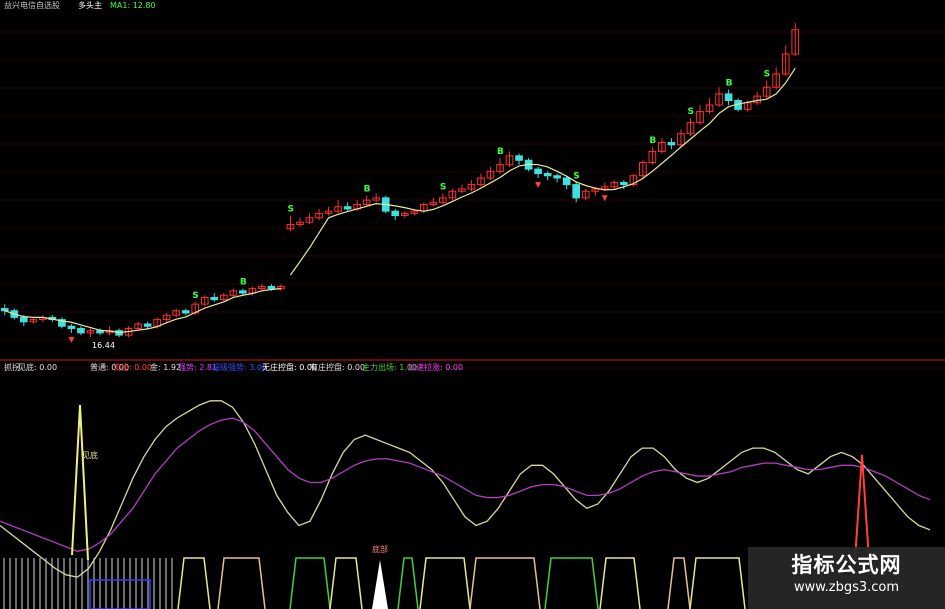 The width and height of the screenshot is (945, 609). Describe the element at coordinates (143, 311) in the screenshot. I see `ma-line-segment` at that location.